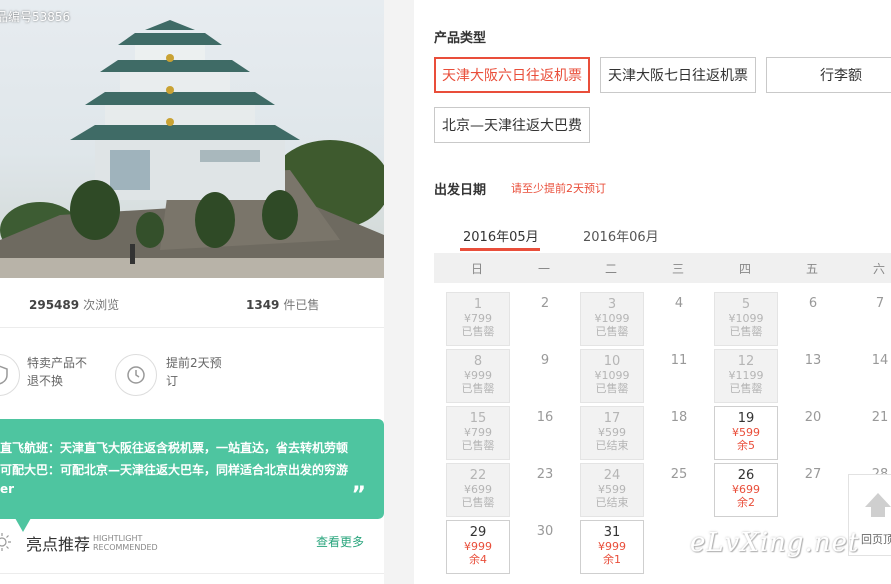  Describe the element at coordinates (746, 304) in the screenshot. I see `day-number: 5` at that location.